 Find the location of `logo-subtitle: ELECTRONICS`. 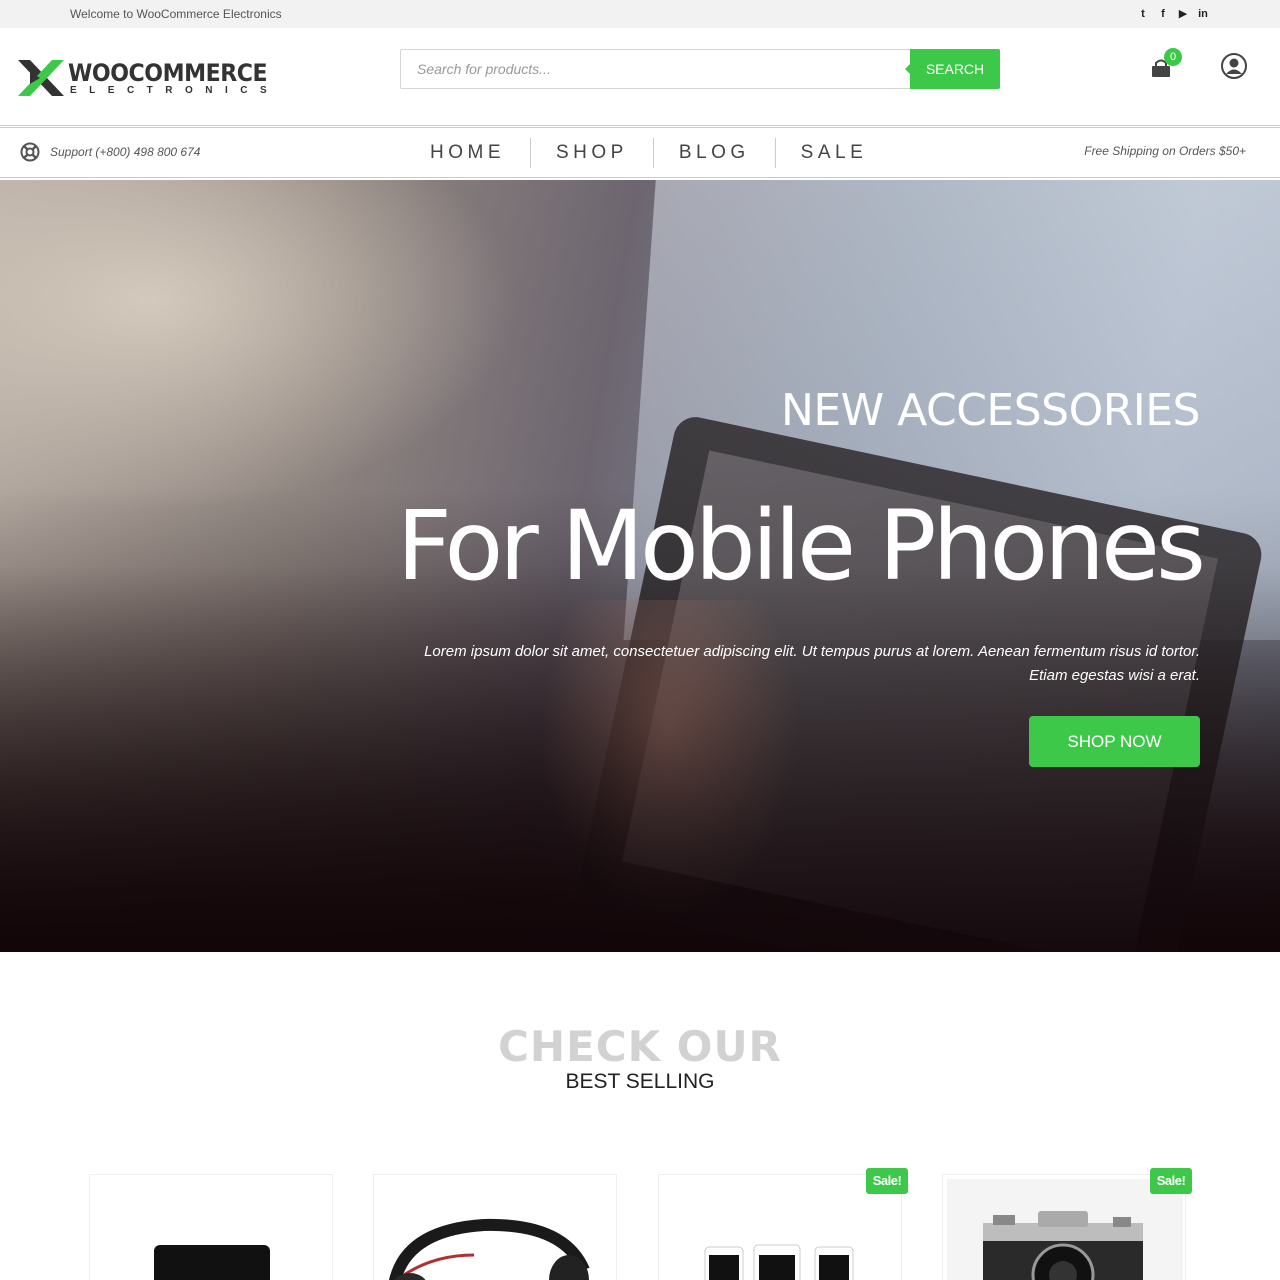

logo-subtitle: ELECTRONICS is located at coordinates (175, 90).